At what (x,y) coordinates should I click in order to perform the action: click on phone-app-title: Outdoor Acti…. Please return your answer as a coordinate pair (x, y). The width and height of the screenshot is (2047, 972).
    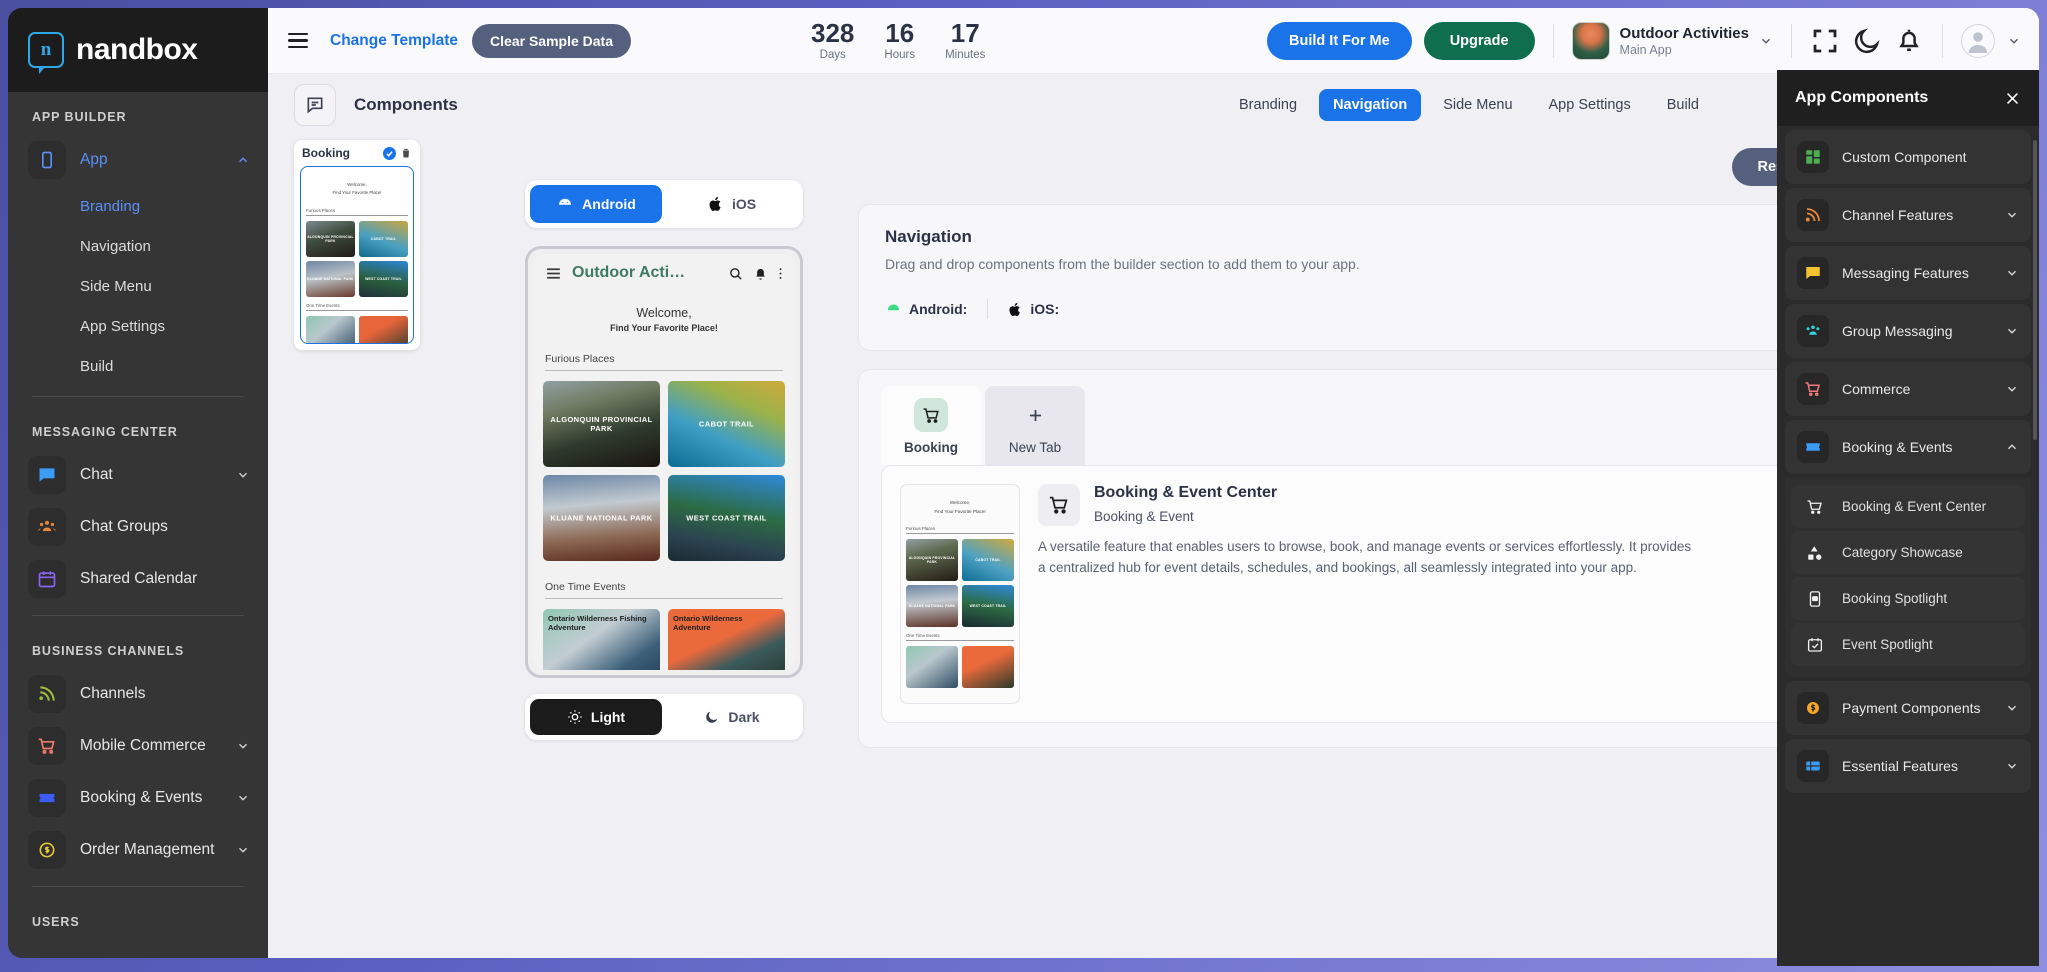
    Looking at the image, I should click on (629, 272).